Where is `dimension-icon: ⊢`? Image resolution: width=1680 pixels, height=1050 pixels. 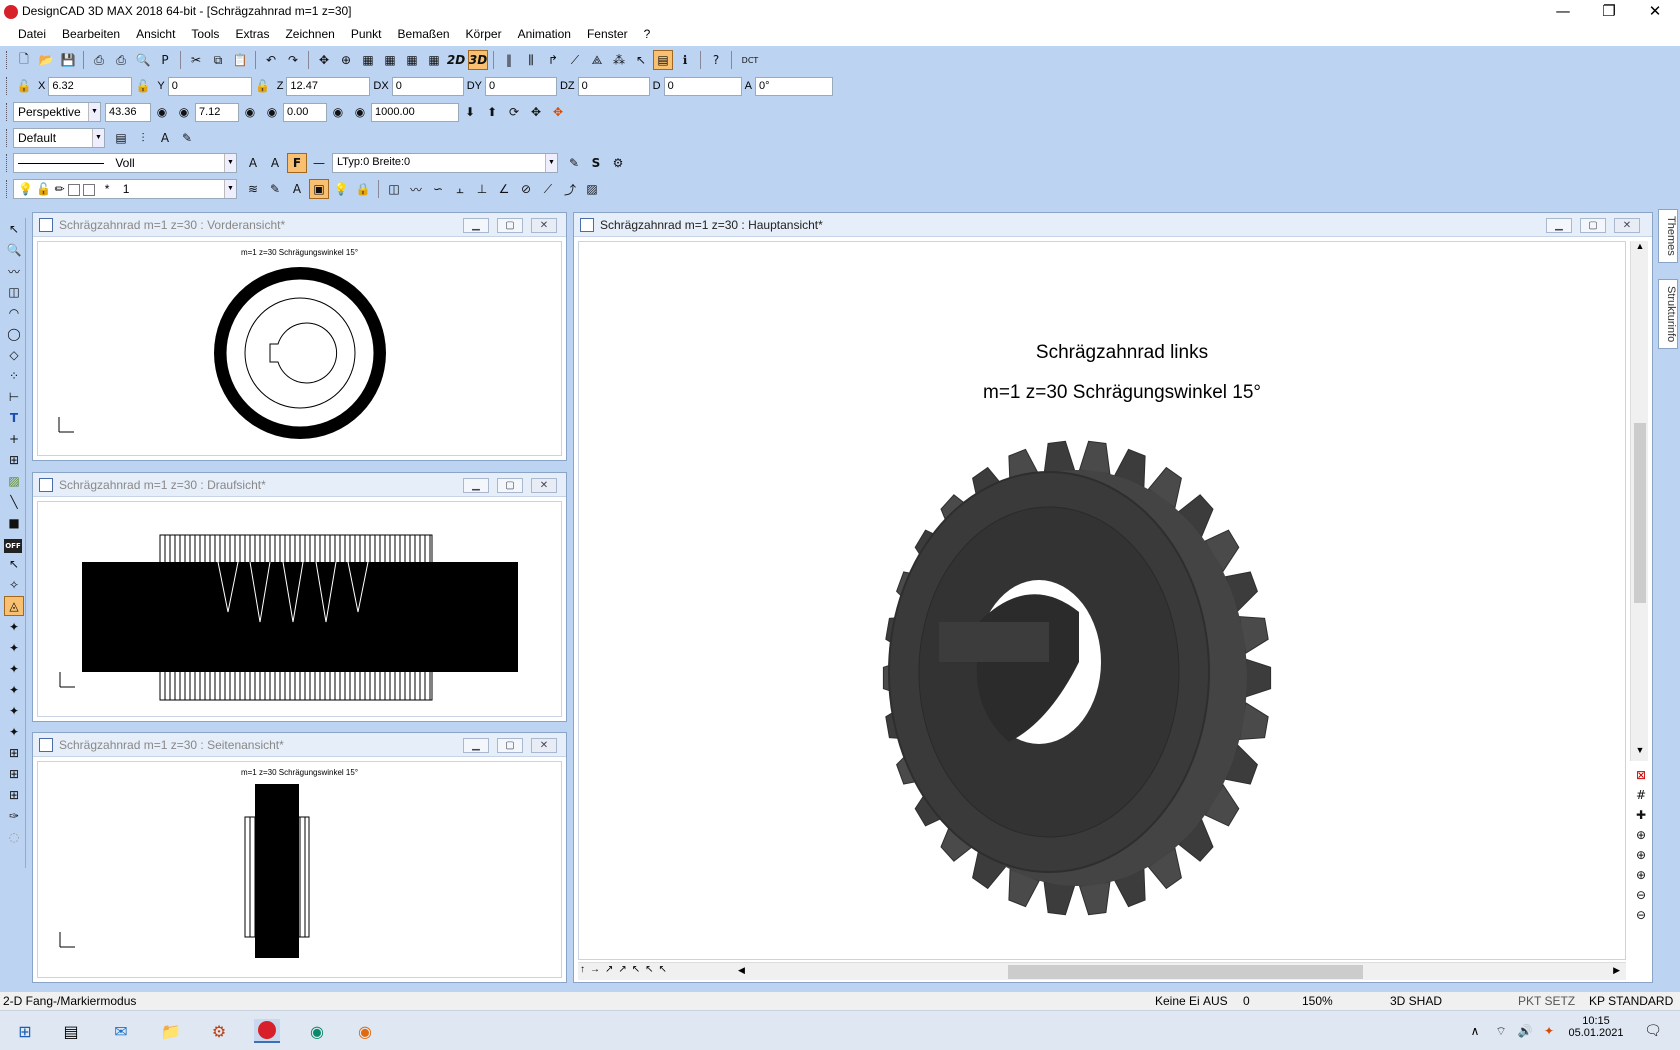
dimension-icon: ⊢ is located at coordinates (14, 397).